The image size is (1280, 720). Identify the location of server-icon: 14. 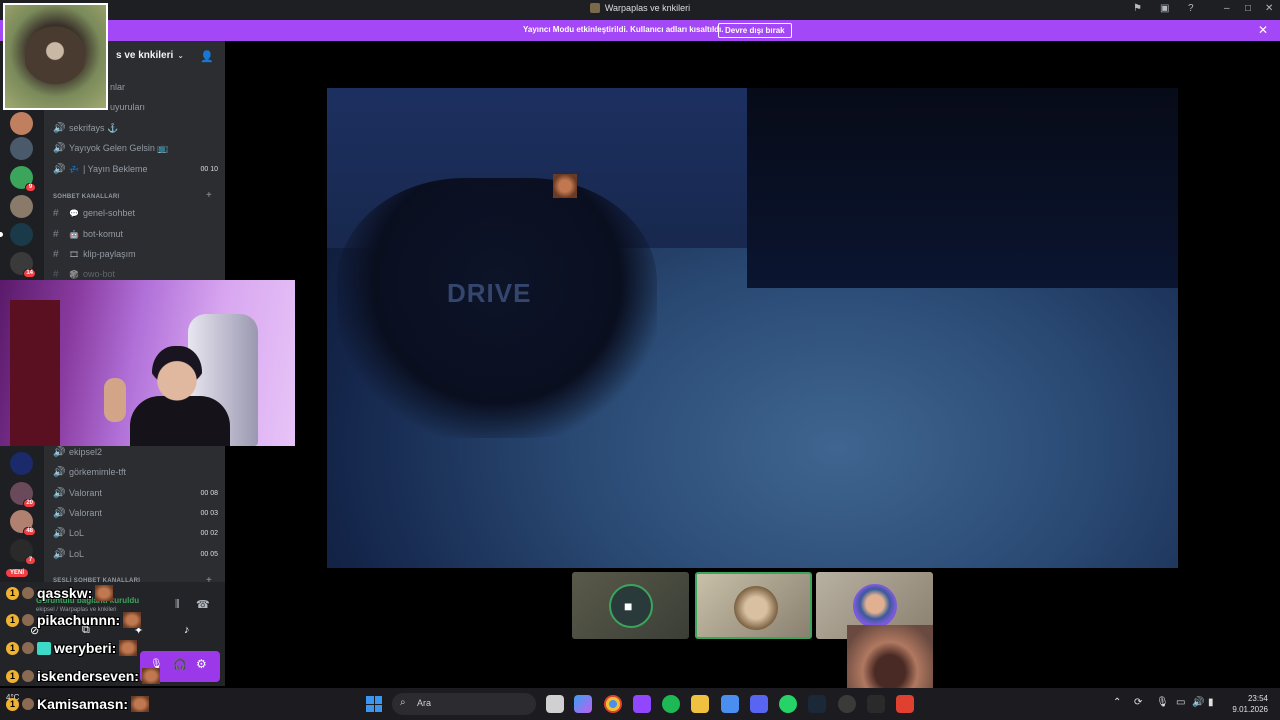
(23, 265).